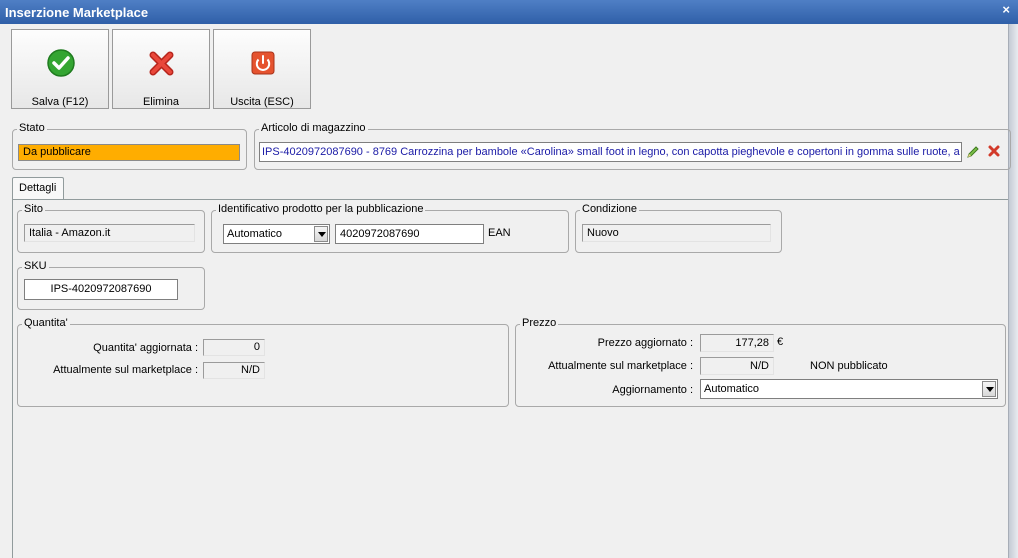 This screenshot has width=1018, height=558. I want to click on exit-button-label: Uscita (ESC), so click(262, 102).